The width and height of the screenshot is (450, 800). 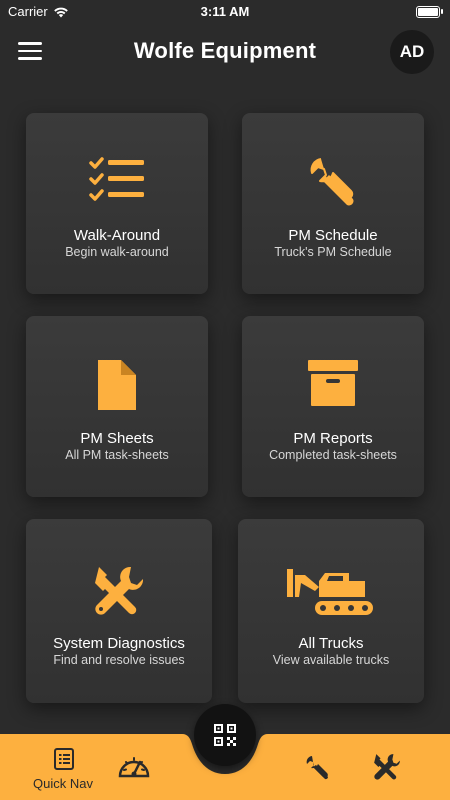 What do you see at coordinates (412, 52) in the screenshot?
I see `avatar: AD` at bounding box center [412, 52].